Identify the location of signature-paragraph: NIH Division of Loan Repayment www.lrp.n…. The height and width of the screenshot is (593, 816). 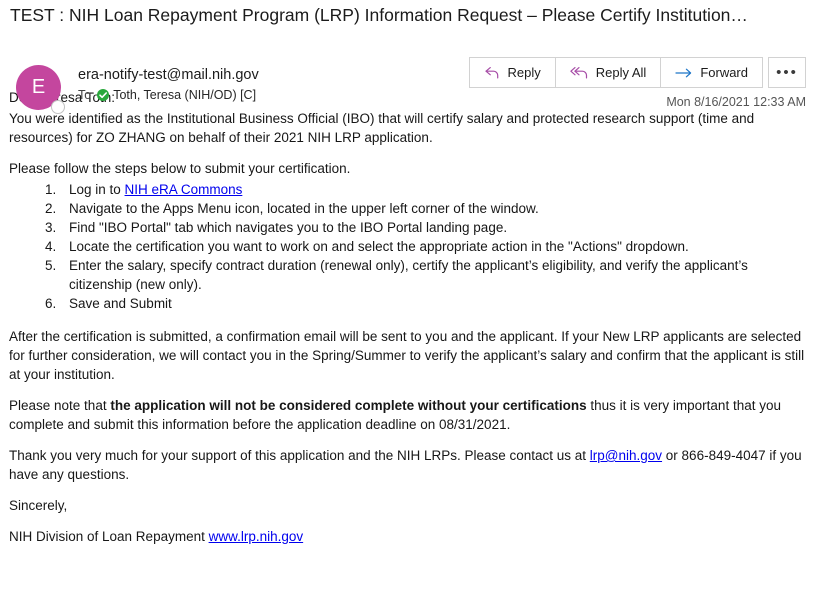
(407, 536).